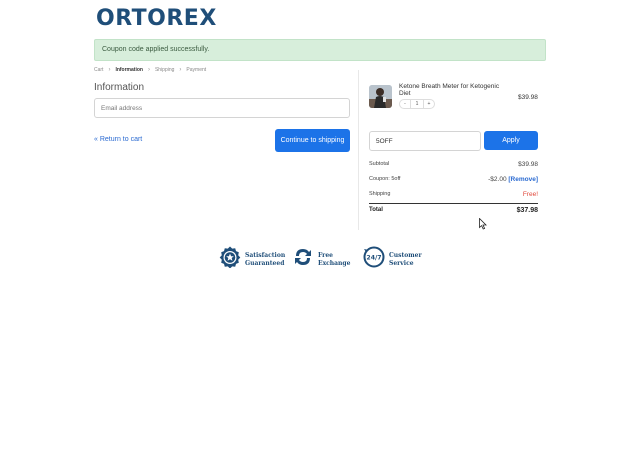 This screenshot has height=456, width=640. Describe the element at coordinates (523, 179) in the screenshot. I see `remove-coupon-link: [Remove]` at that location.